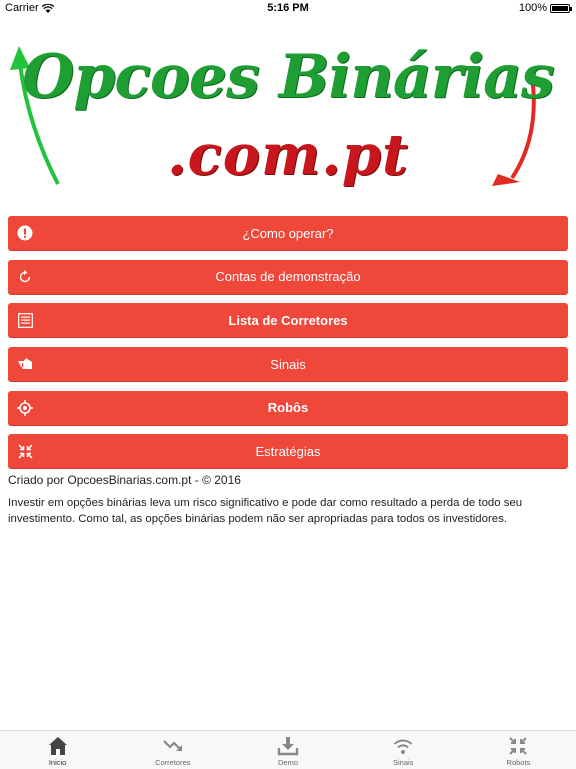 This screenshot has height=769, width=576. I want to click on menu-button-label: Contas de demonstração, so click(288, 277).